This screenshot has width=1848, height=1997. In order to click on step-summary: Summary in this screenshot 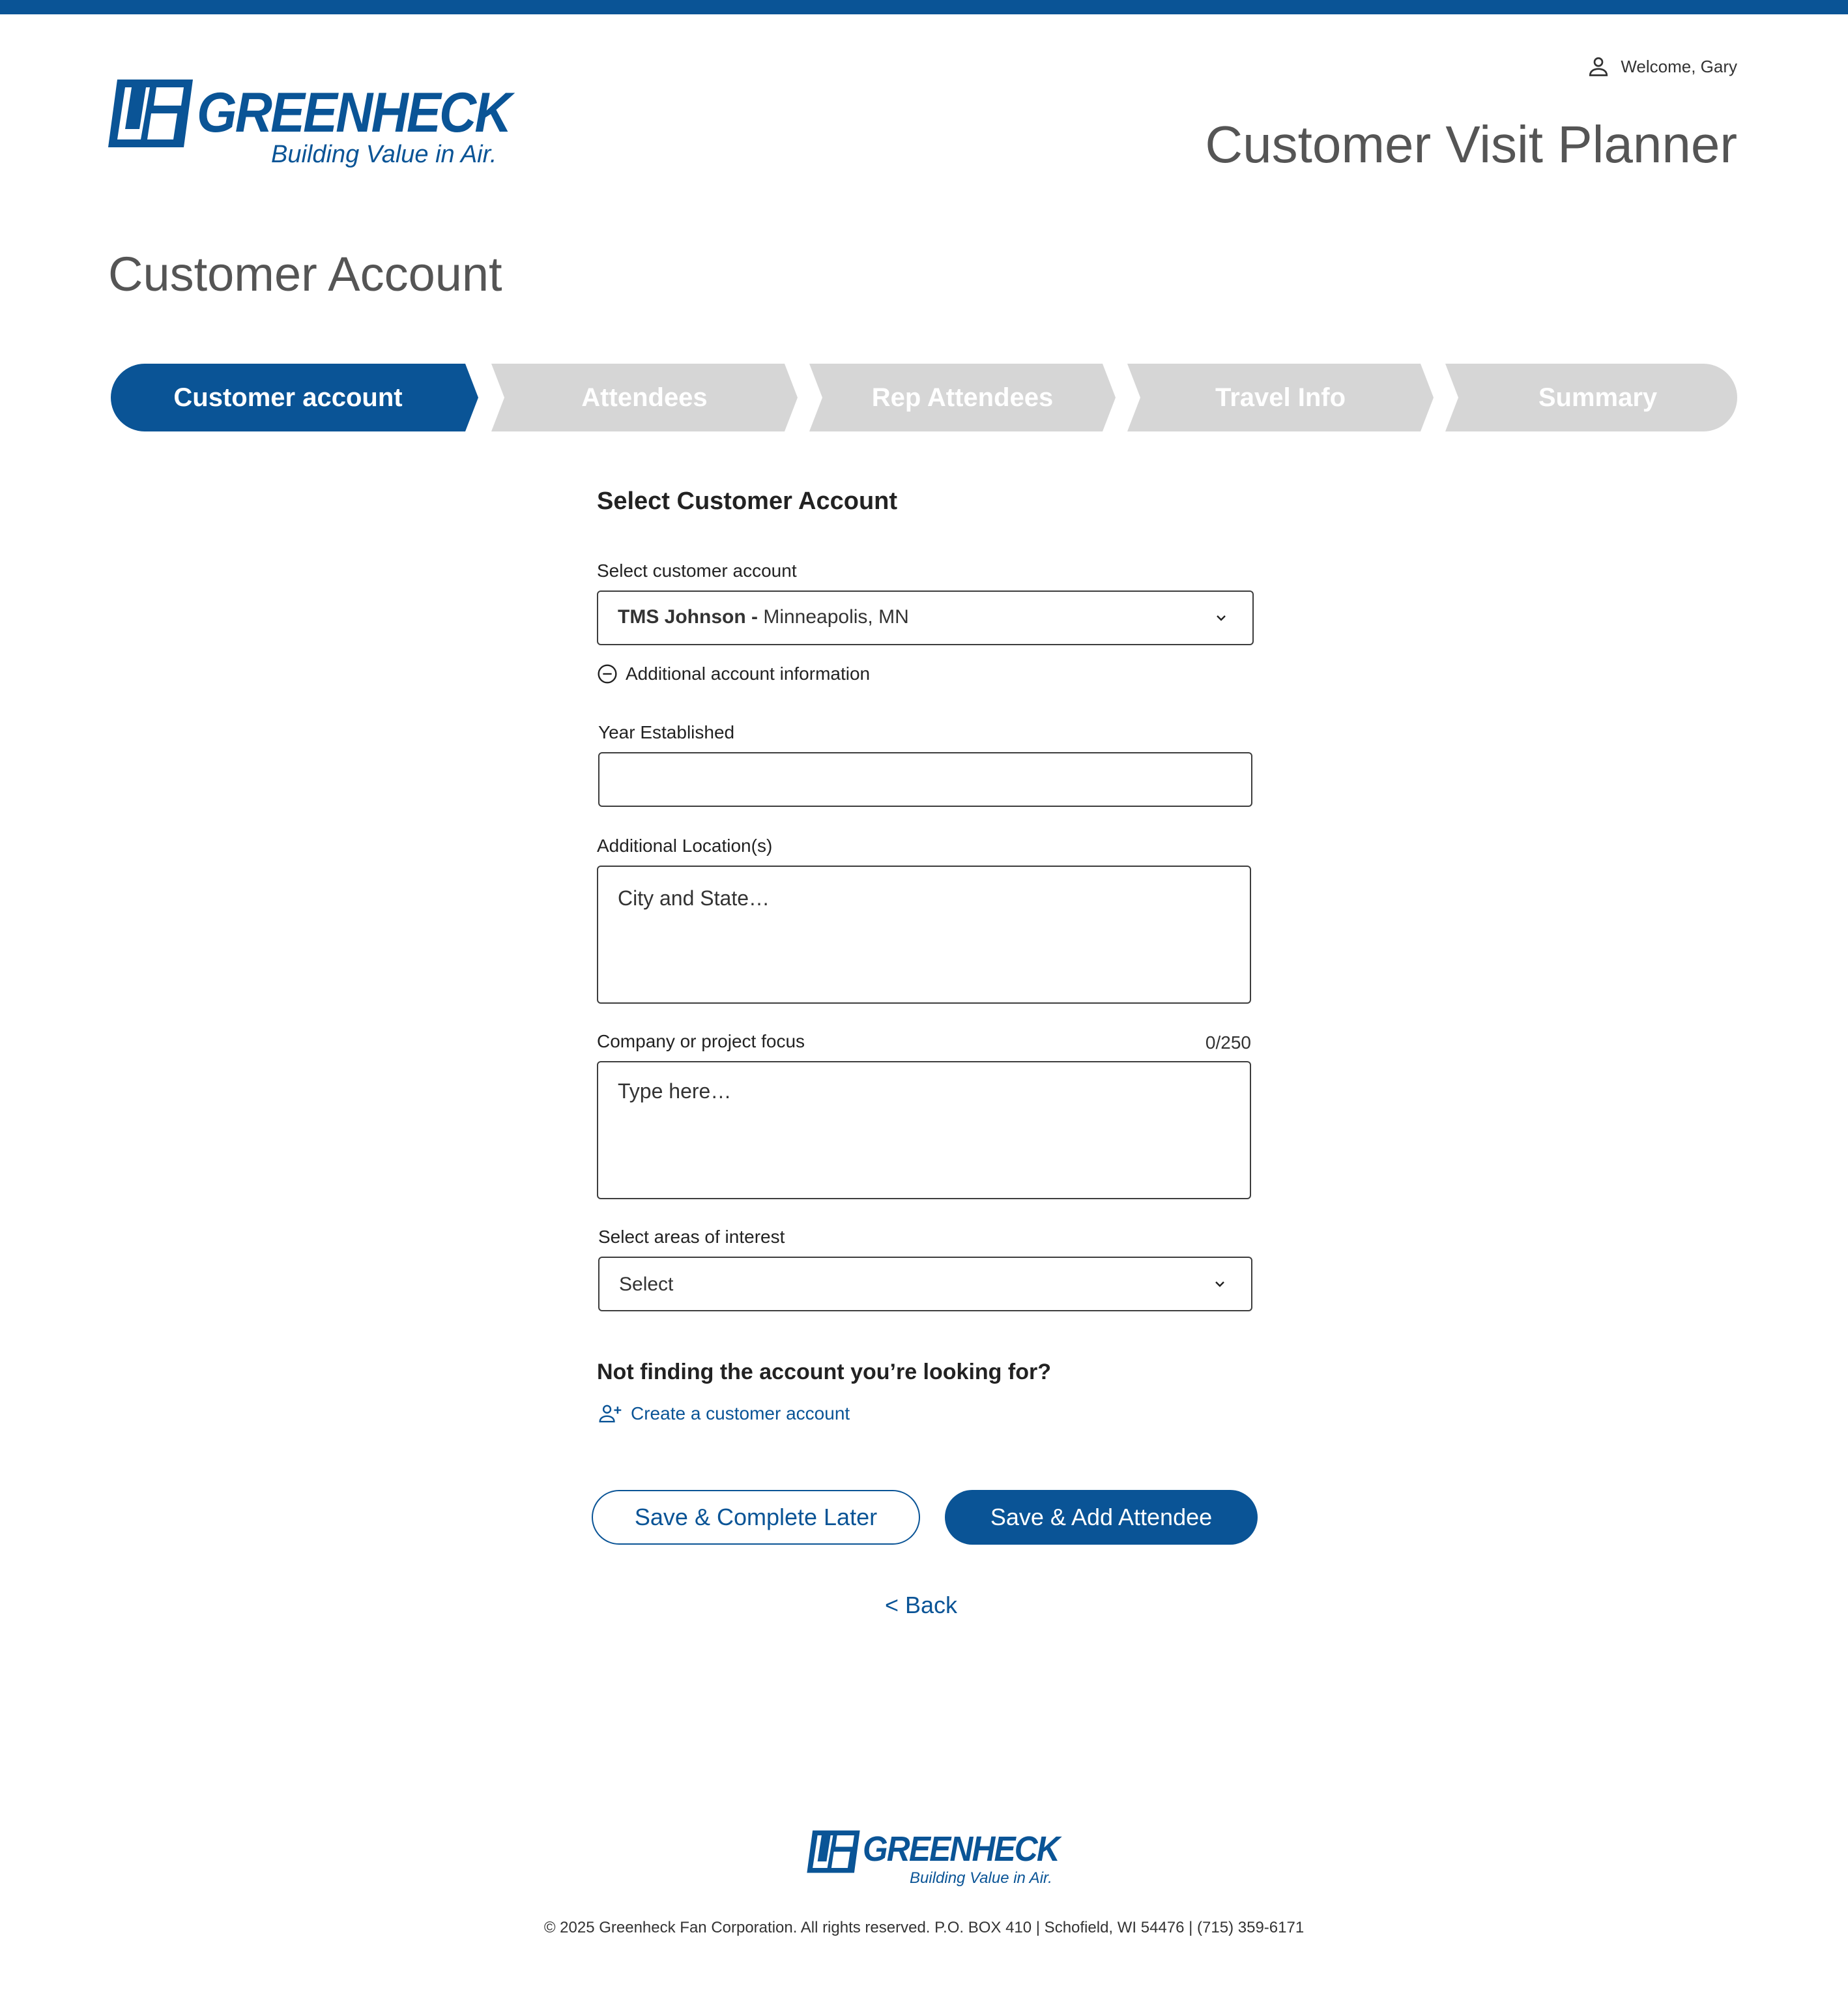, I will do `click(1591, 398)`.